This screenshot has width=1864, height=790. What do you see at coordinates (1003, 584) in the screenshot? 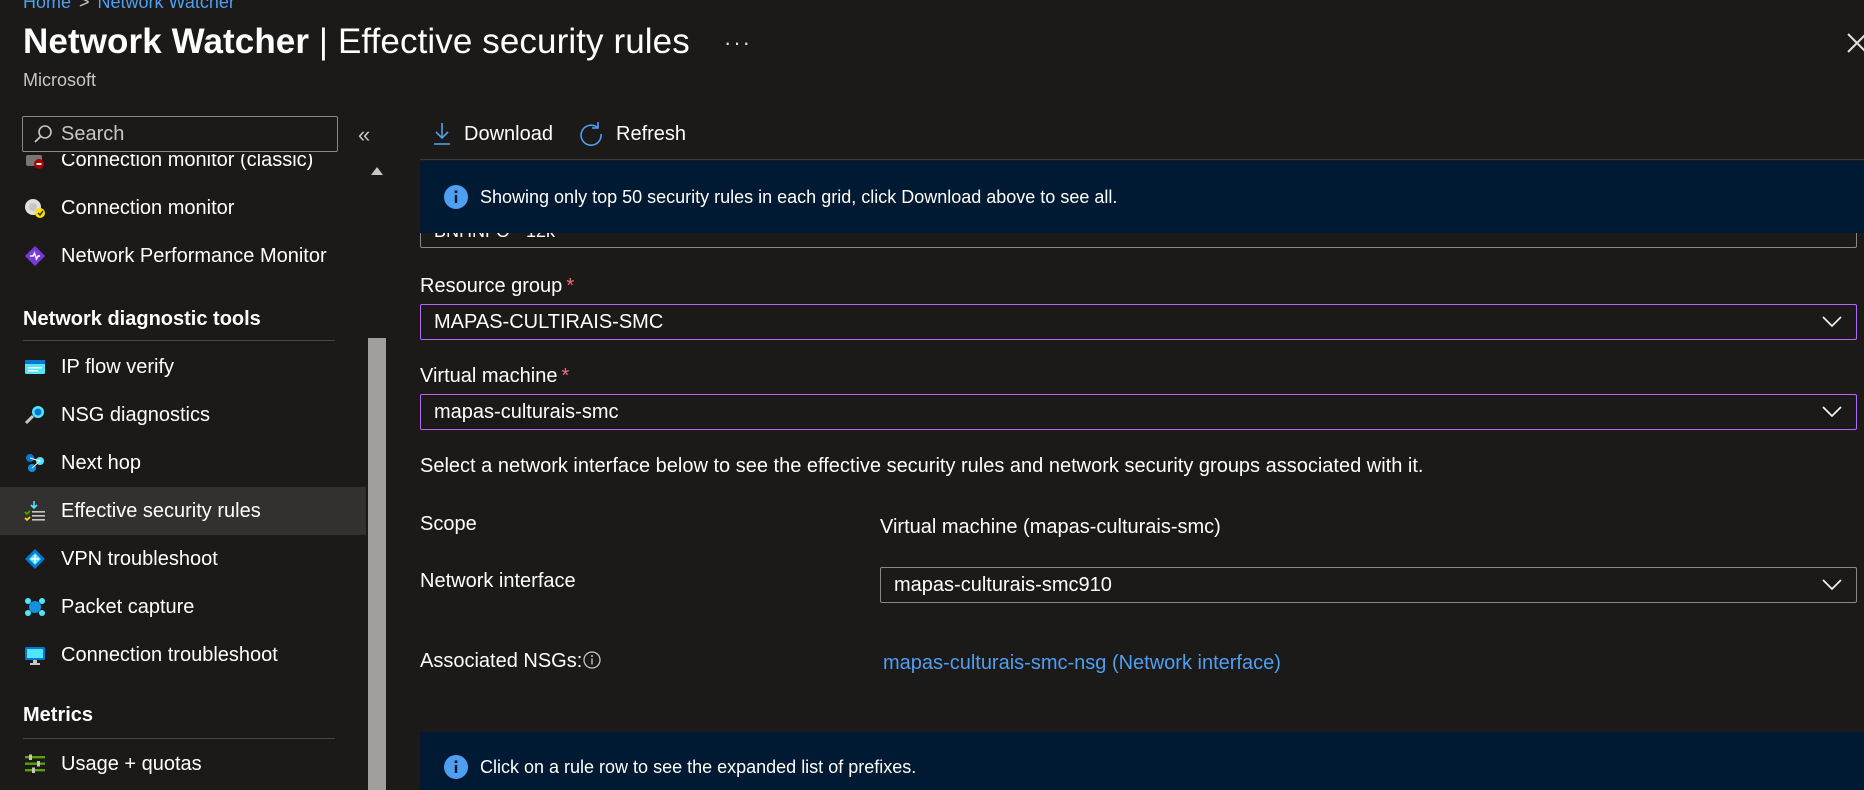
I see `network-interface-value: mapas-culturais-smc910` at bounding box center [1003, 584].